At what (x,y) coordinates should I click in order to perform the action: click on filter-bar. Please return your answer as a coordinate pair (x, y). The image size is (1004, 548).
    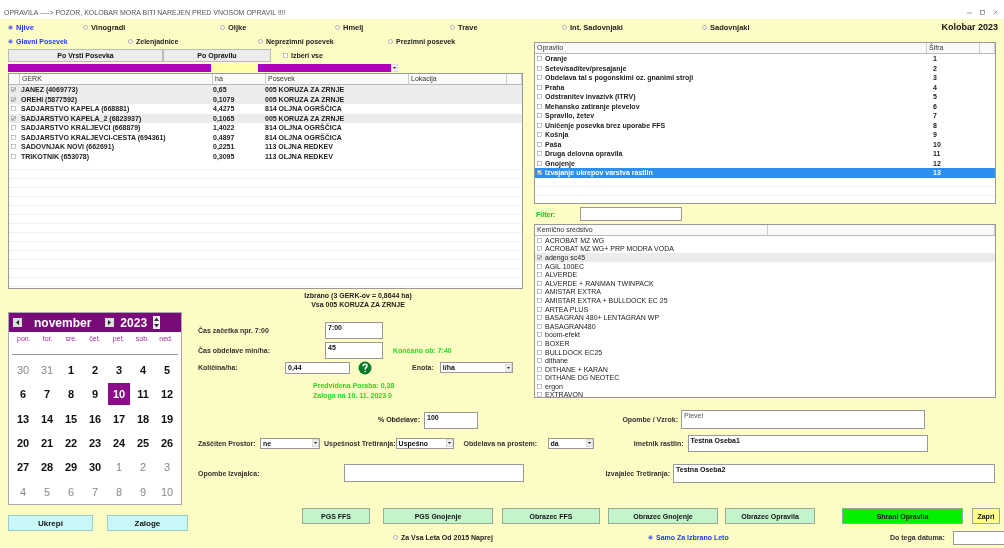
    Looking at the image, I should click on (109, 68).